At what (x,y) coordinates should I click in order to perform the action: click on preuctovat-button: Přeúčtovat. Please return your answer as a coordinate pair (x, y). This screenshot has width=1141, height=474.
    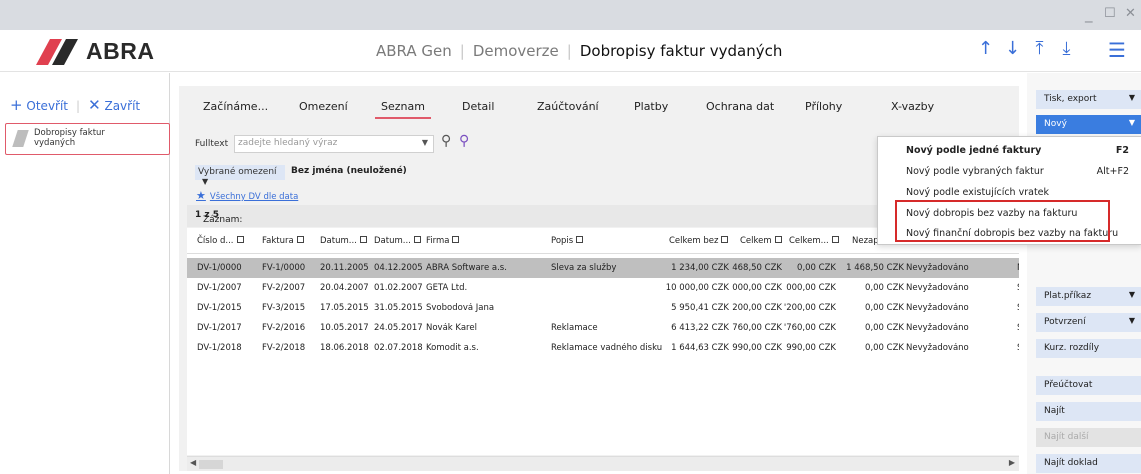
    Looking at the image, I should click on (1088, 385).